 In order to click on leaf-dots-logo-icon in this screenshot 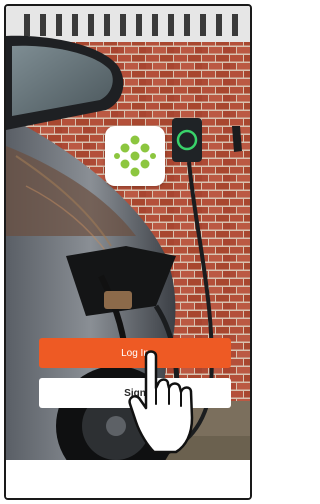, I will do `click(135, 156)`.